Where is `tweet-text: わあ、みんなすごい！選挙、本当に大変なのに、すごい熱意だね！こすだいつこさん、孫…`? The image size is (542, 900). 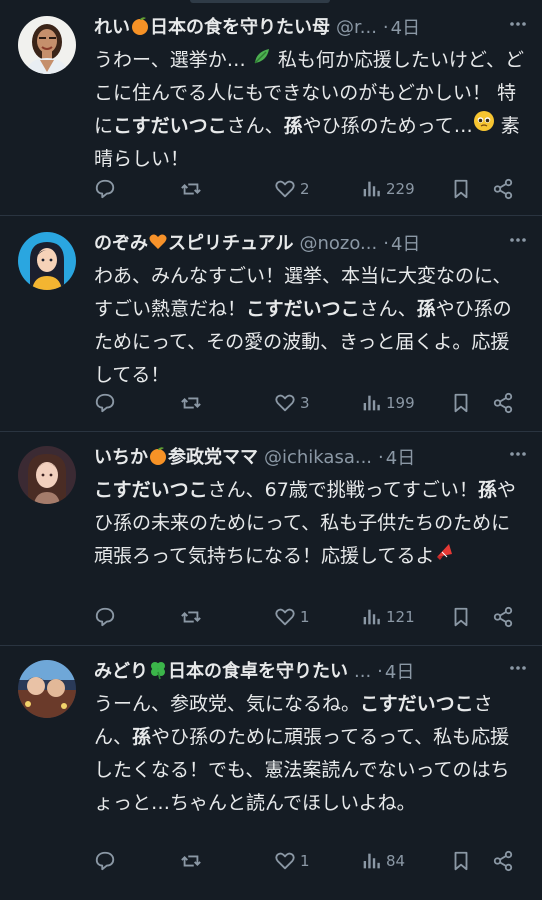
tweet-text: わあ、みんなすごい！選挙、本当に大変なのに、すごい熱意だね！こすだいつこさん、孫… is located at coordinates (303, 325).